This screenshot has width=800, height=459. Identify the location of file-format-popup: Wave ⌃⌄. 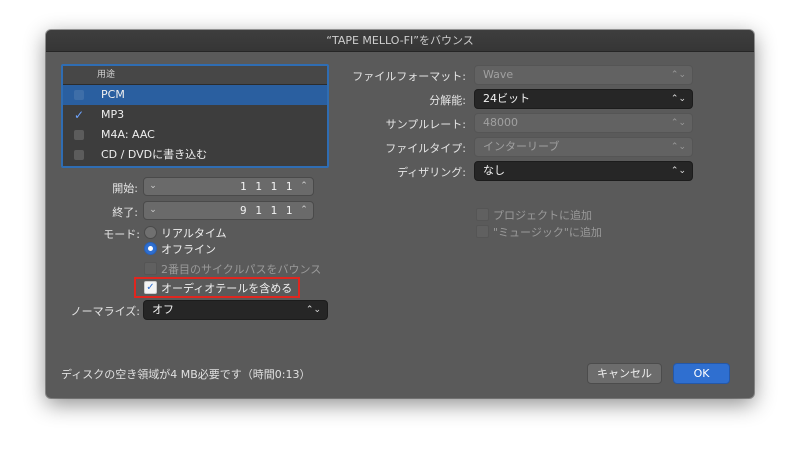
(583, 75).